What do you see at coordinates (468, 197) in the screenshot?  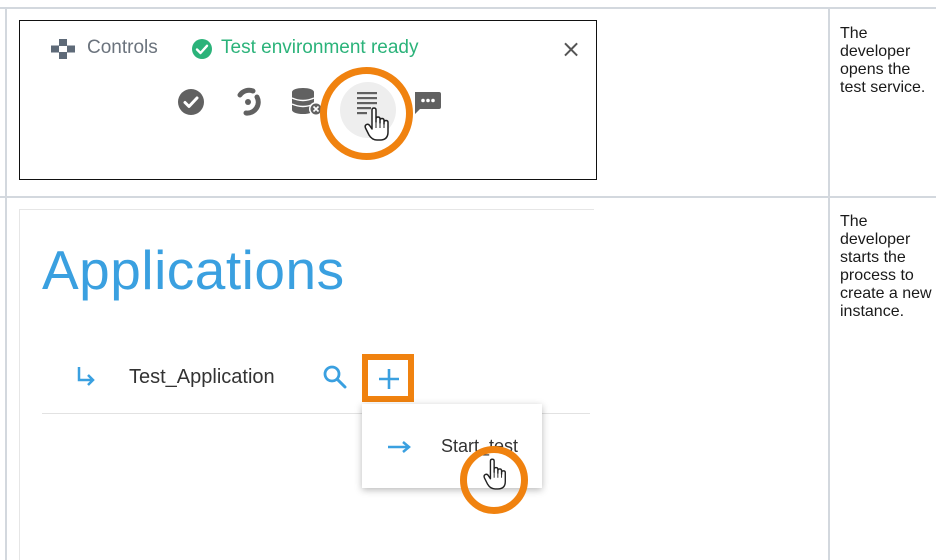 I see `table-row-divider` at bounding box center [468, 197].